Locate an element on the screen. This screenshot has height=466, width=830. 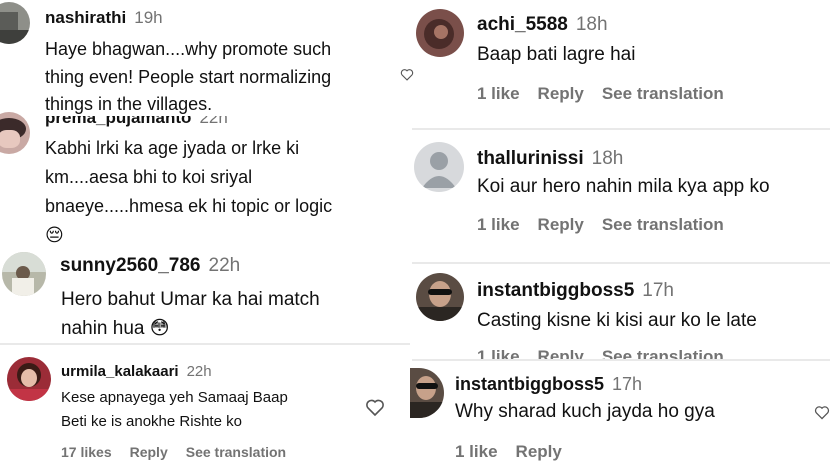
comment-timestamp: 19h is located at coordinates (148, 17).